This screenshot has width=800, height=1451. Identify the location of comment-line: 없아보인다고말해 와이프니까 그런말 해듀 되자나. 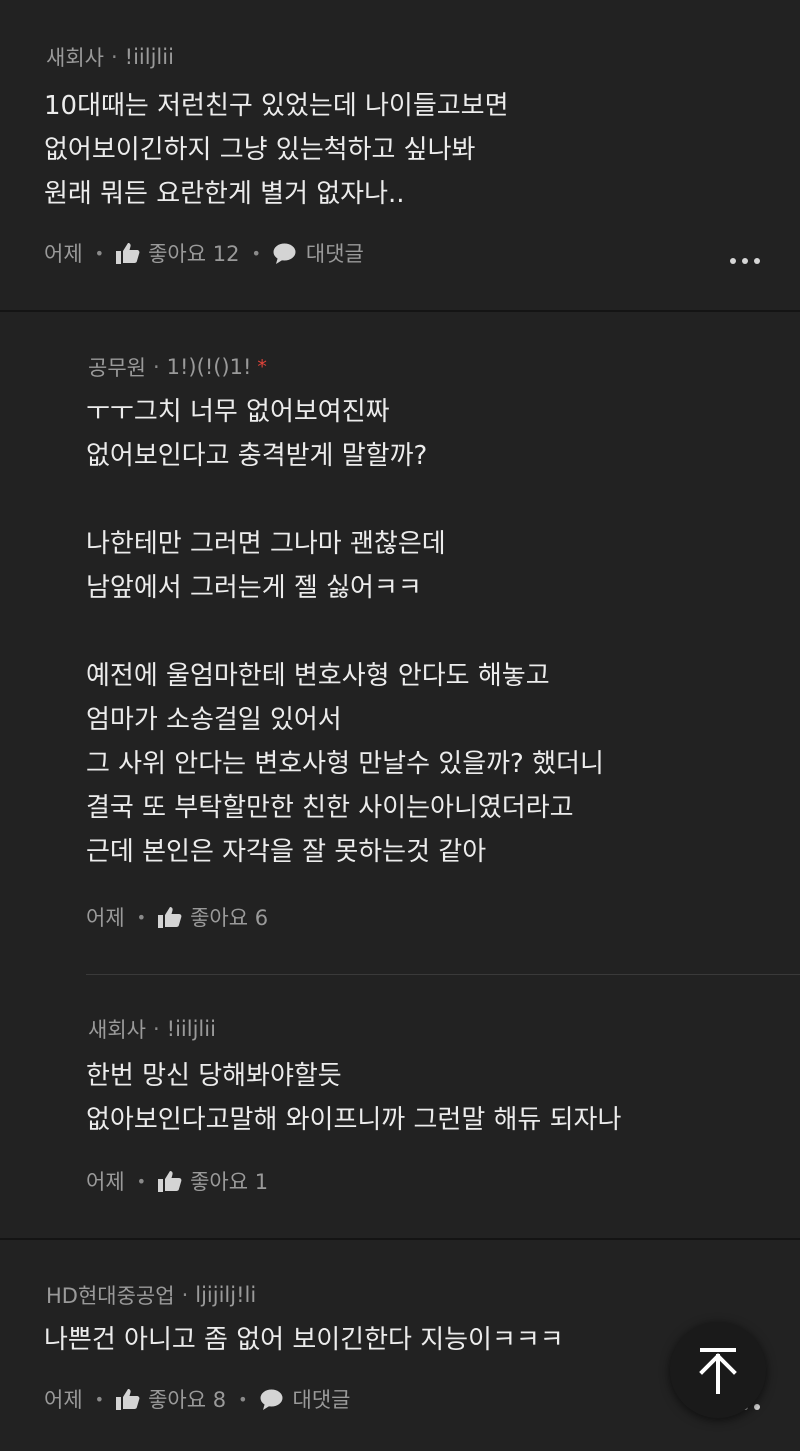
(354, 1120).